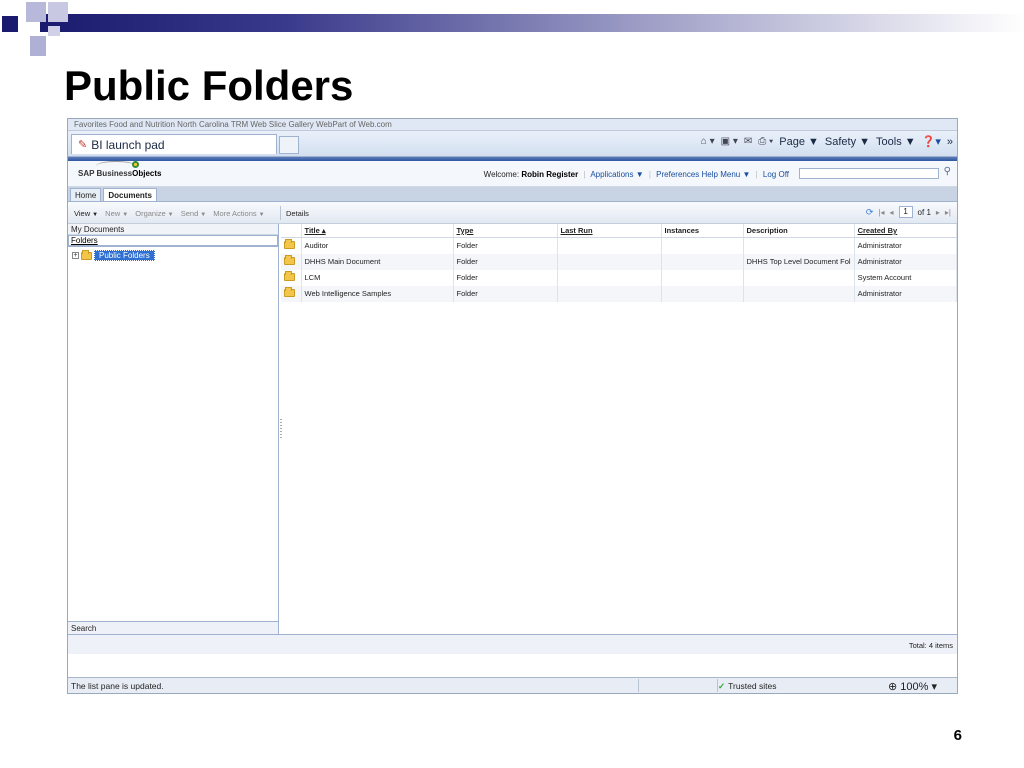 This screenshot has width=1024, height=768. What do you see at coordinates (619, 245) in the screenshot?
I see `table-row: Auditor Folder Administrator` at bounding box center [619, 245].